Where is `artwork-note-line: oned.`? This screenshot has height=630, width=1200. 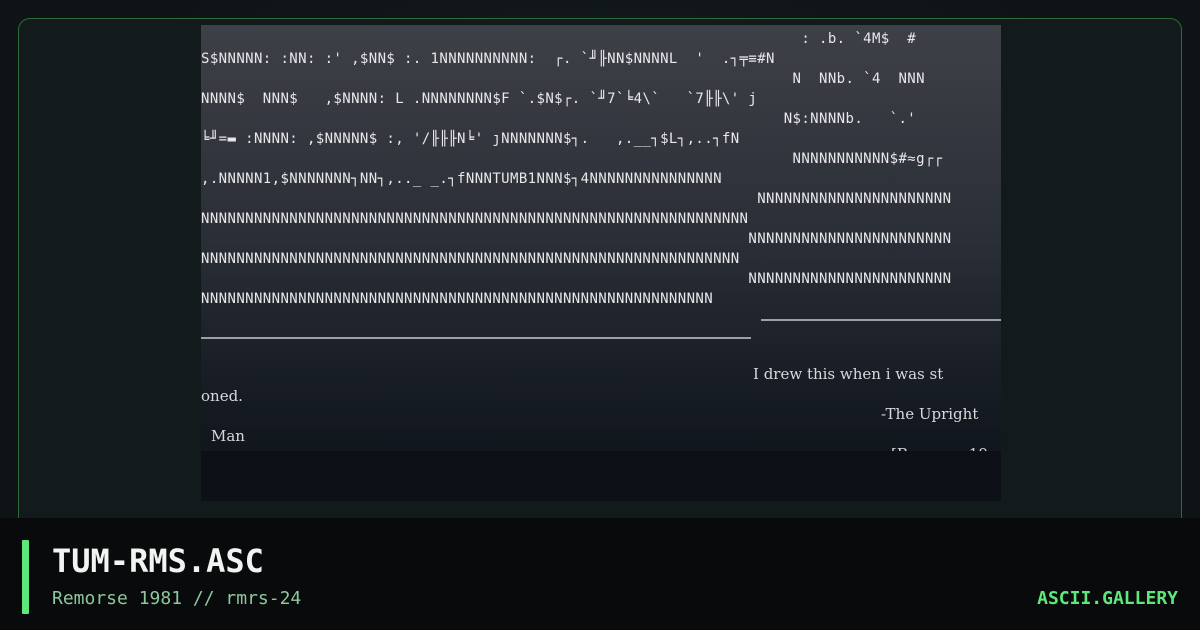 artwork-note-line: oned. is located at coordinates (222, 396).